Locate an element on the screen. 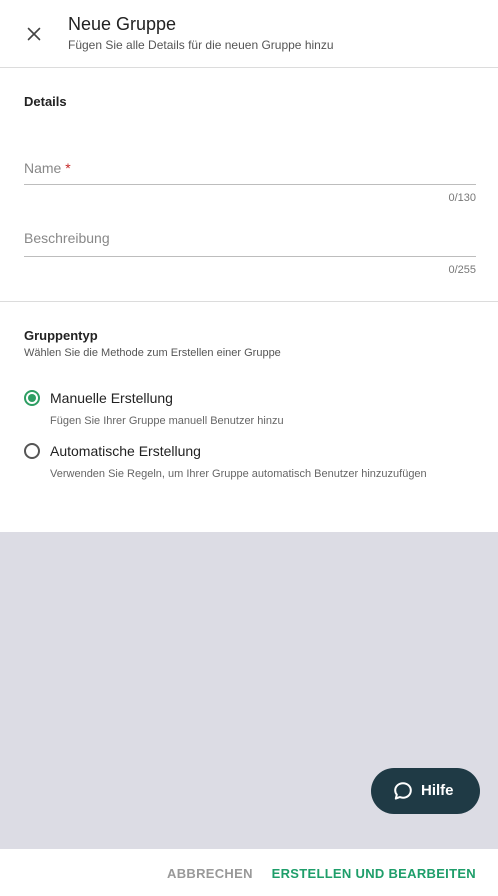 The image size is (498, 896). close-icon is located at coordinates (34, 34).